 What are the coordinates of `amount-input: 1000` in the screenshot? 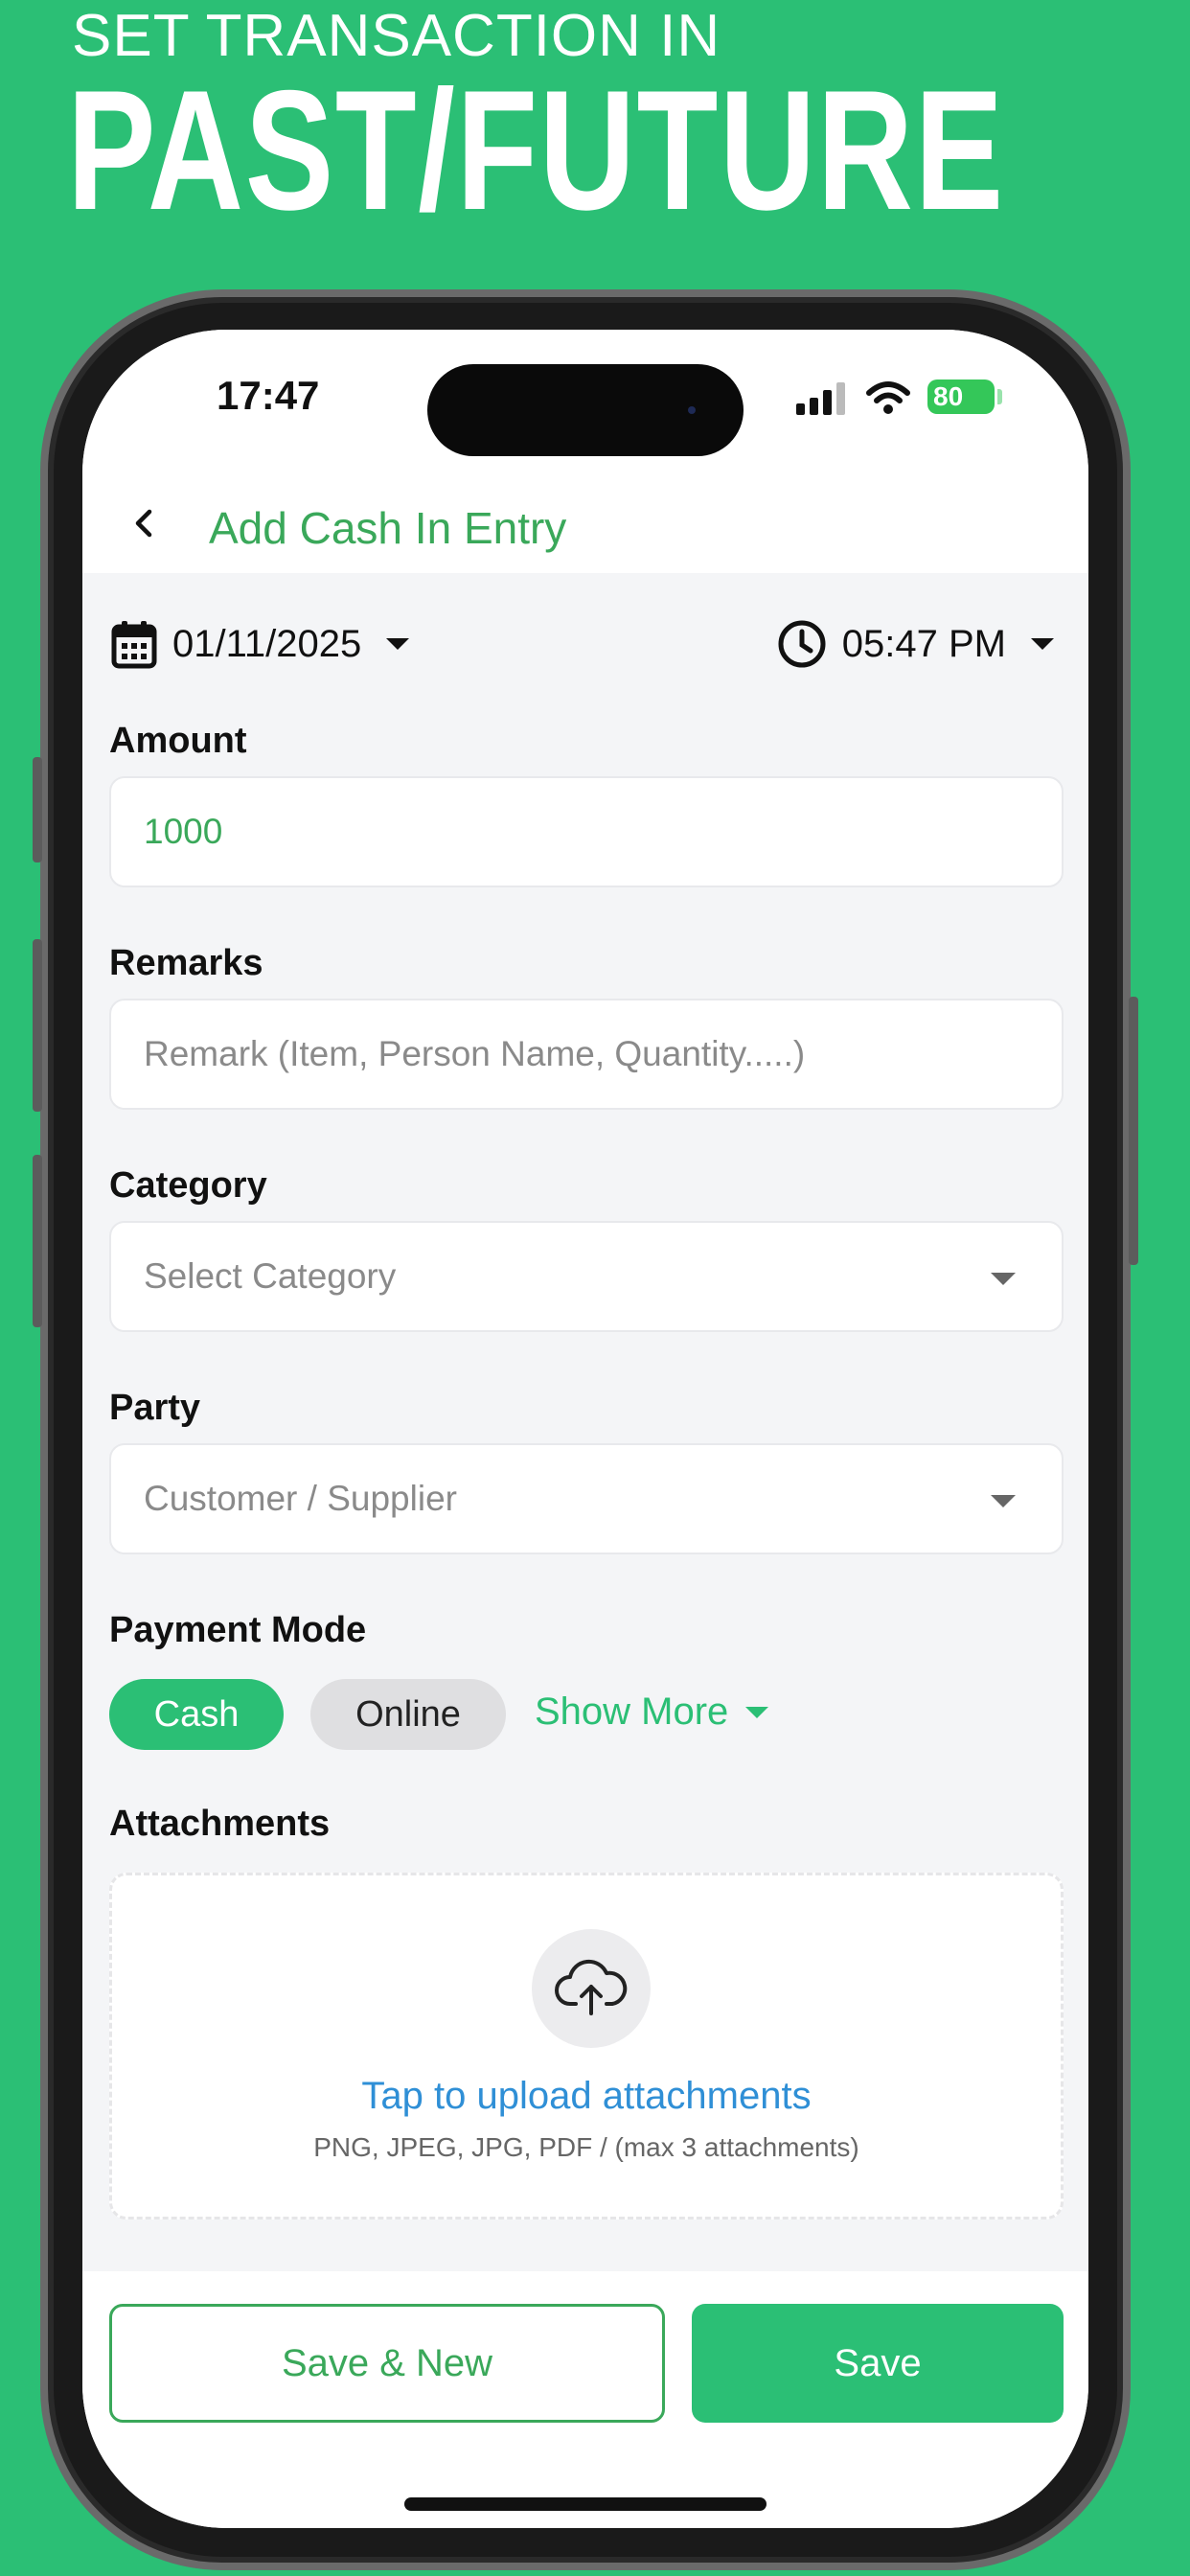 It's located at (587, 831).